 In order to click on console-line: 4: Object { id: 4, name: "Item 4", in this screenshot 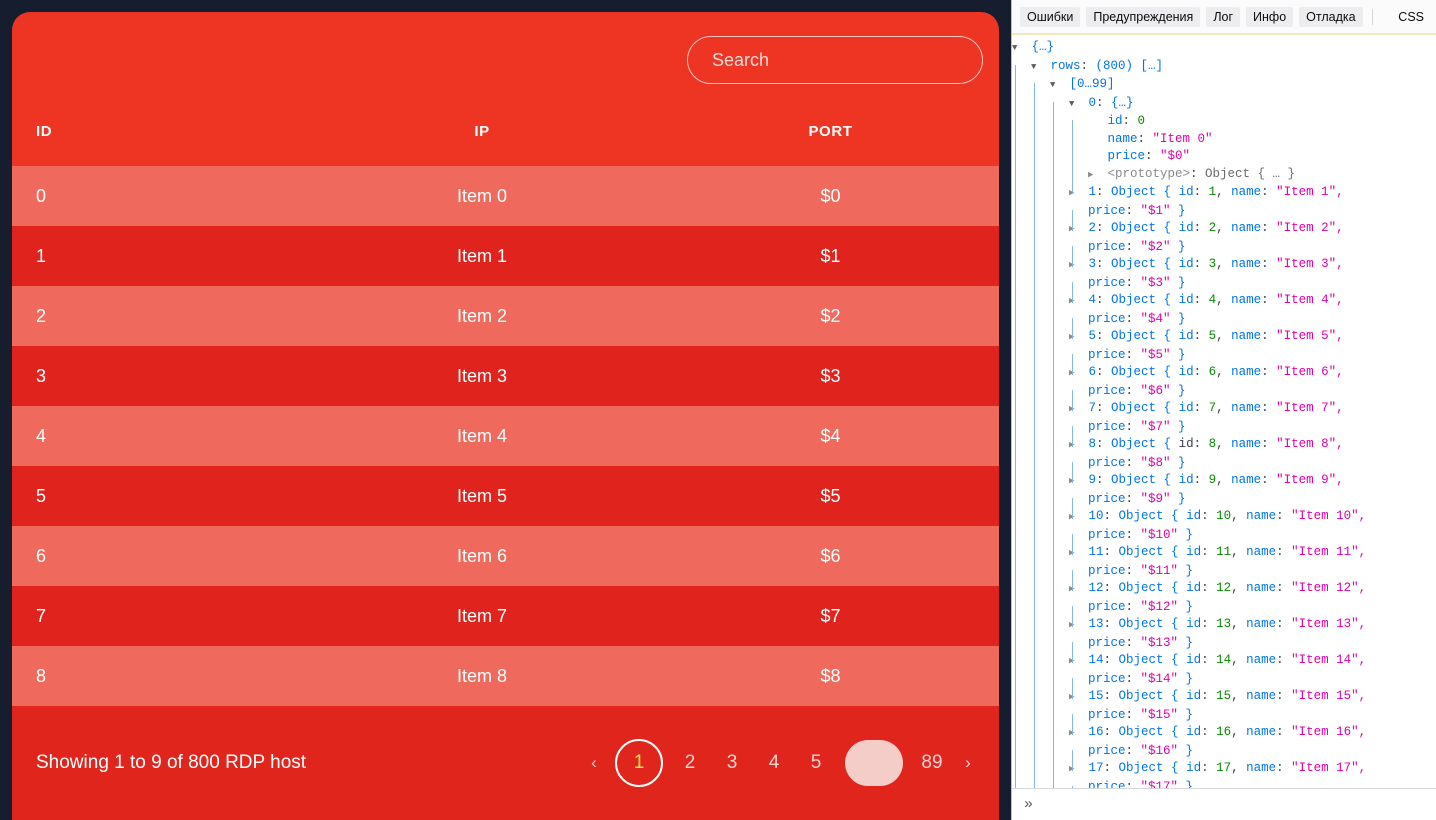, I will do `click(1224, 306)`.